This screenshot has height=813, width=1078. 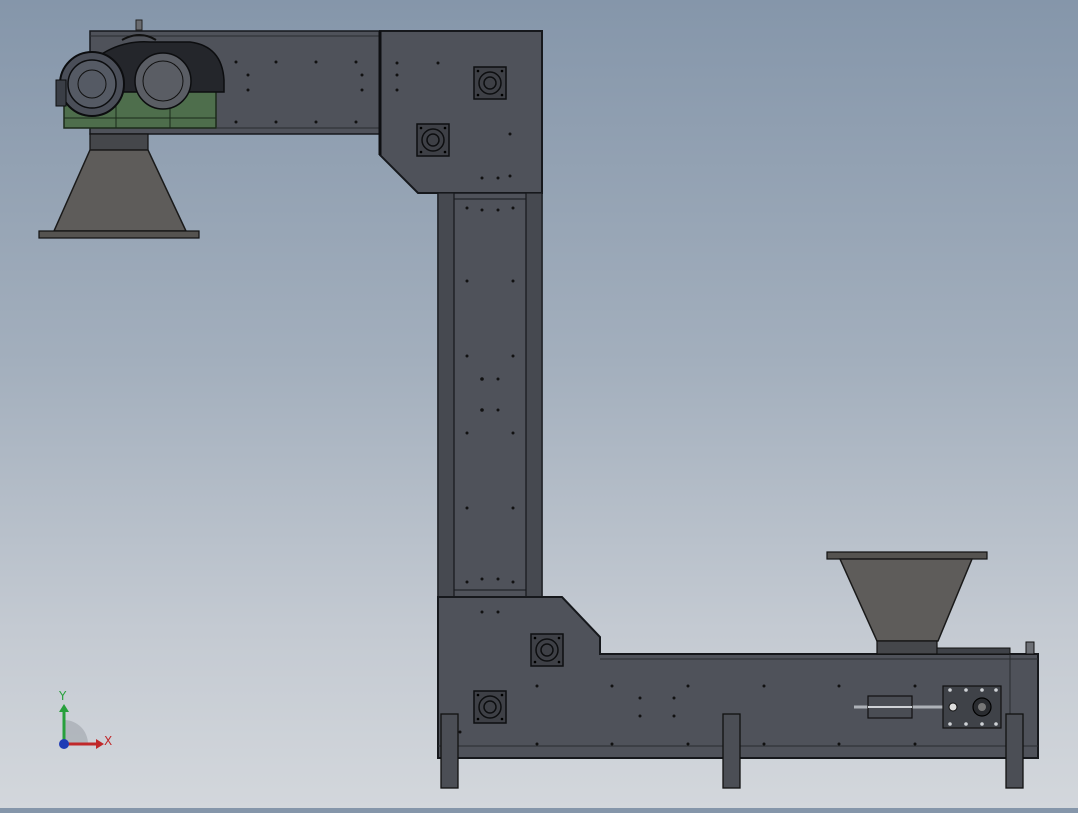 I want to click on triad-y-label: Y, so click(x=62, y=696).